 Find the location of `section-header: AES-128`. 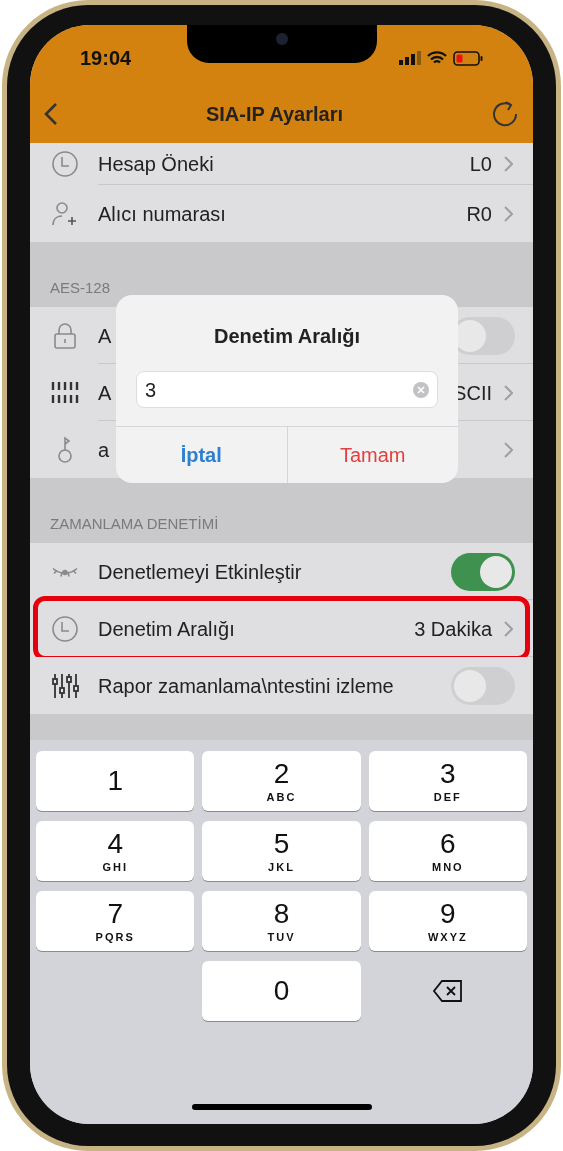

section-header: AES-128 is located at coordinates (80, 287).